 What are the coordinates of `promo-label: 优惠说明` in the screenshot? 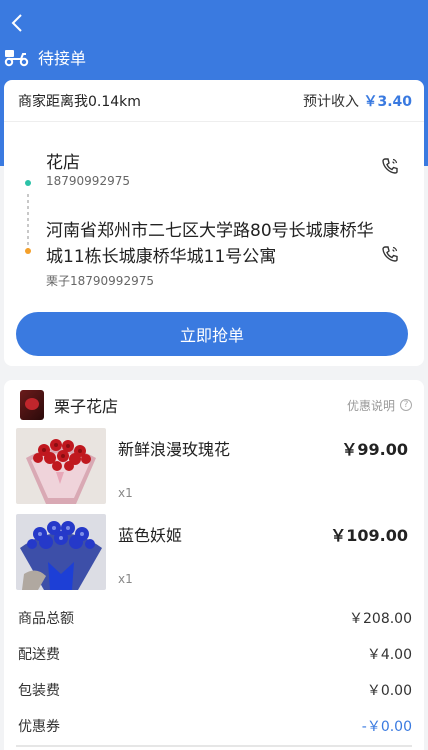 It's located at (370, 405).